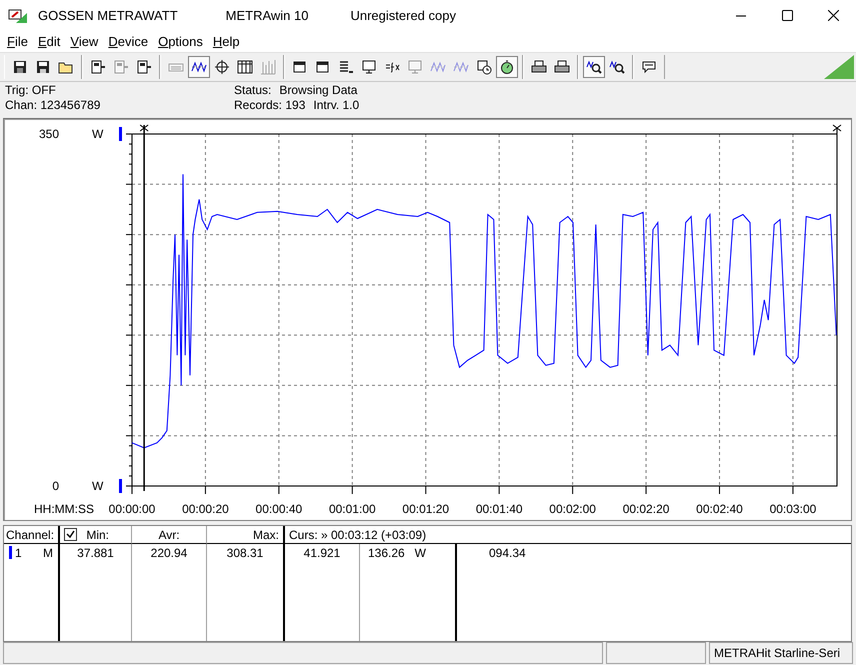 Image resolution: width=856 pixels, height=665 pixels. I want to click on app-icon, so click(18, 16).